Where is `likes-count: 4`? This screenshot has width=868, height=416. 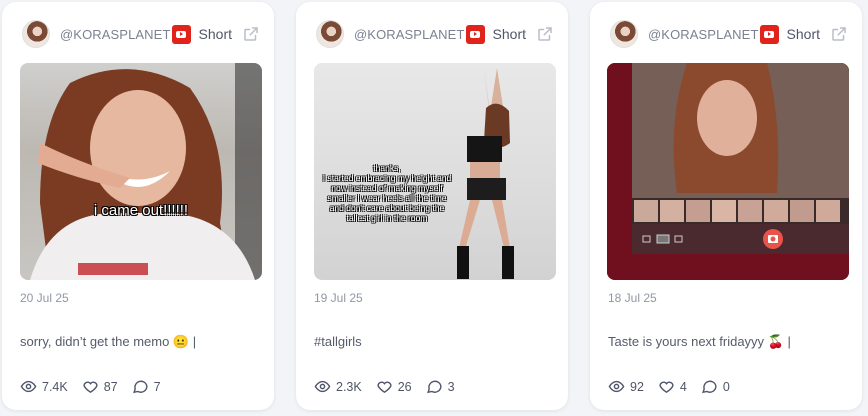
likes-count: 4 is located at coordinates (683, 386).